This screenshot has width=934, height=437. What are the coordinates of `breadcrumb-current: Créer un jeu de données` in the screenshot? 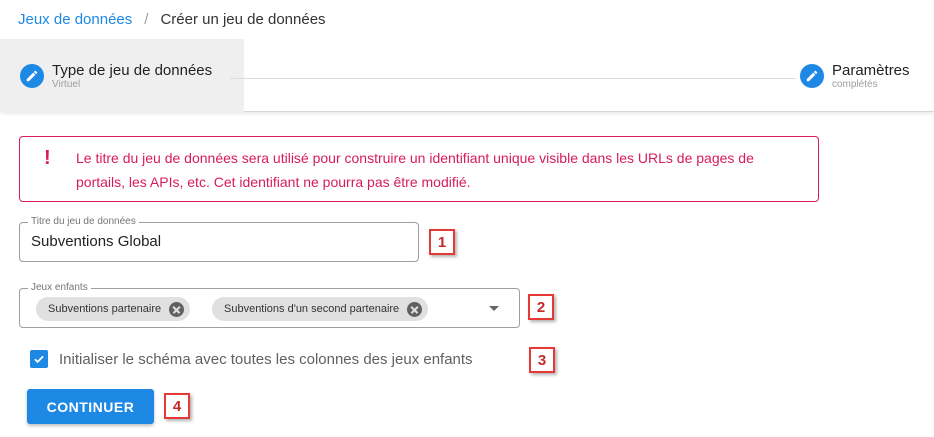 It's located at (243, 19).